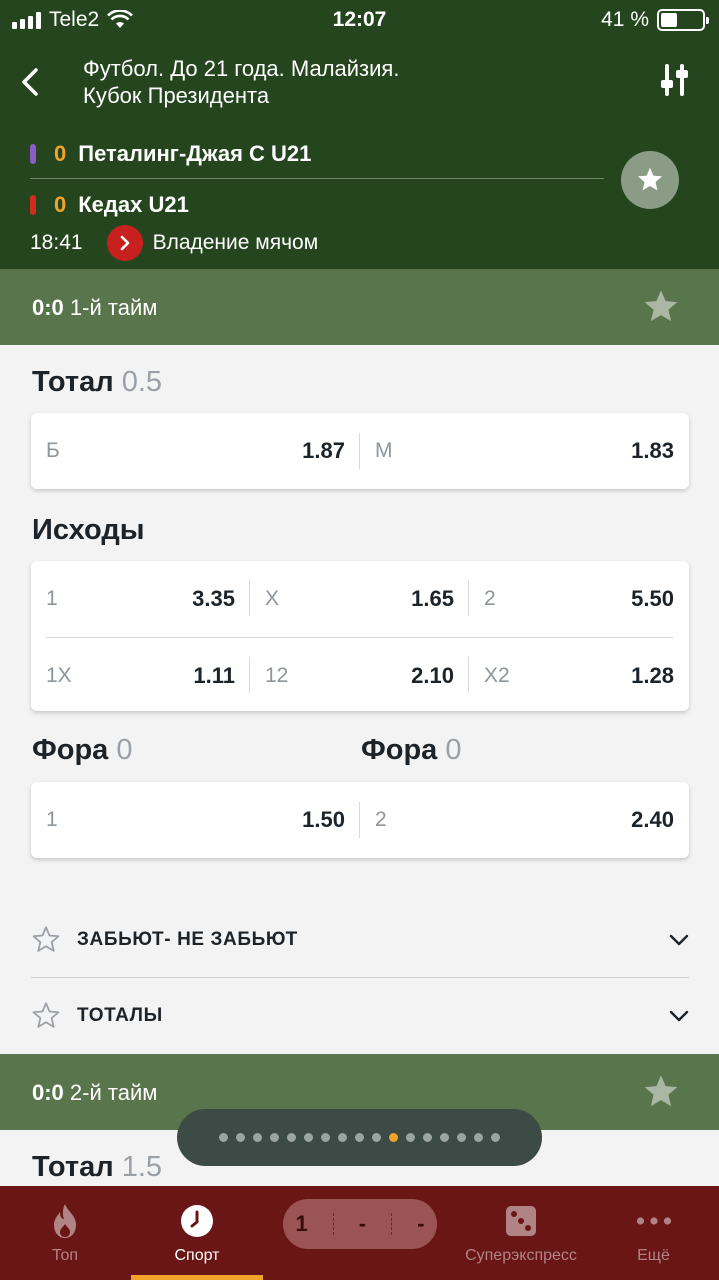 Image resolution: width=719 pixels, height=1280 pixels. What do you see at coordinates (124, 243) in the screenshot?
I see `event-arrow-icon` at bounding box center [124, 243].